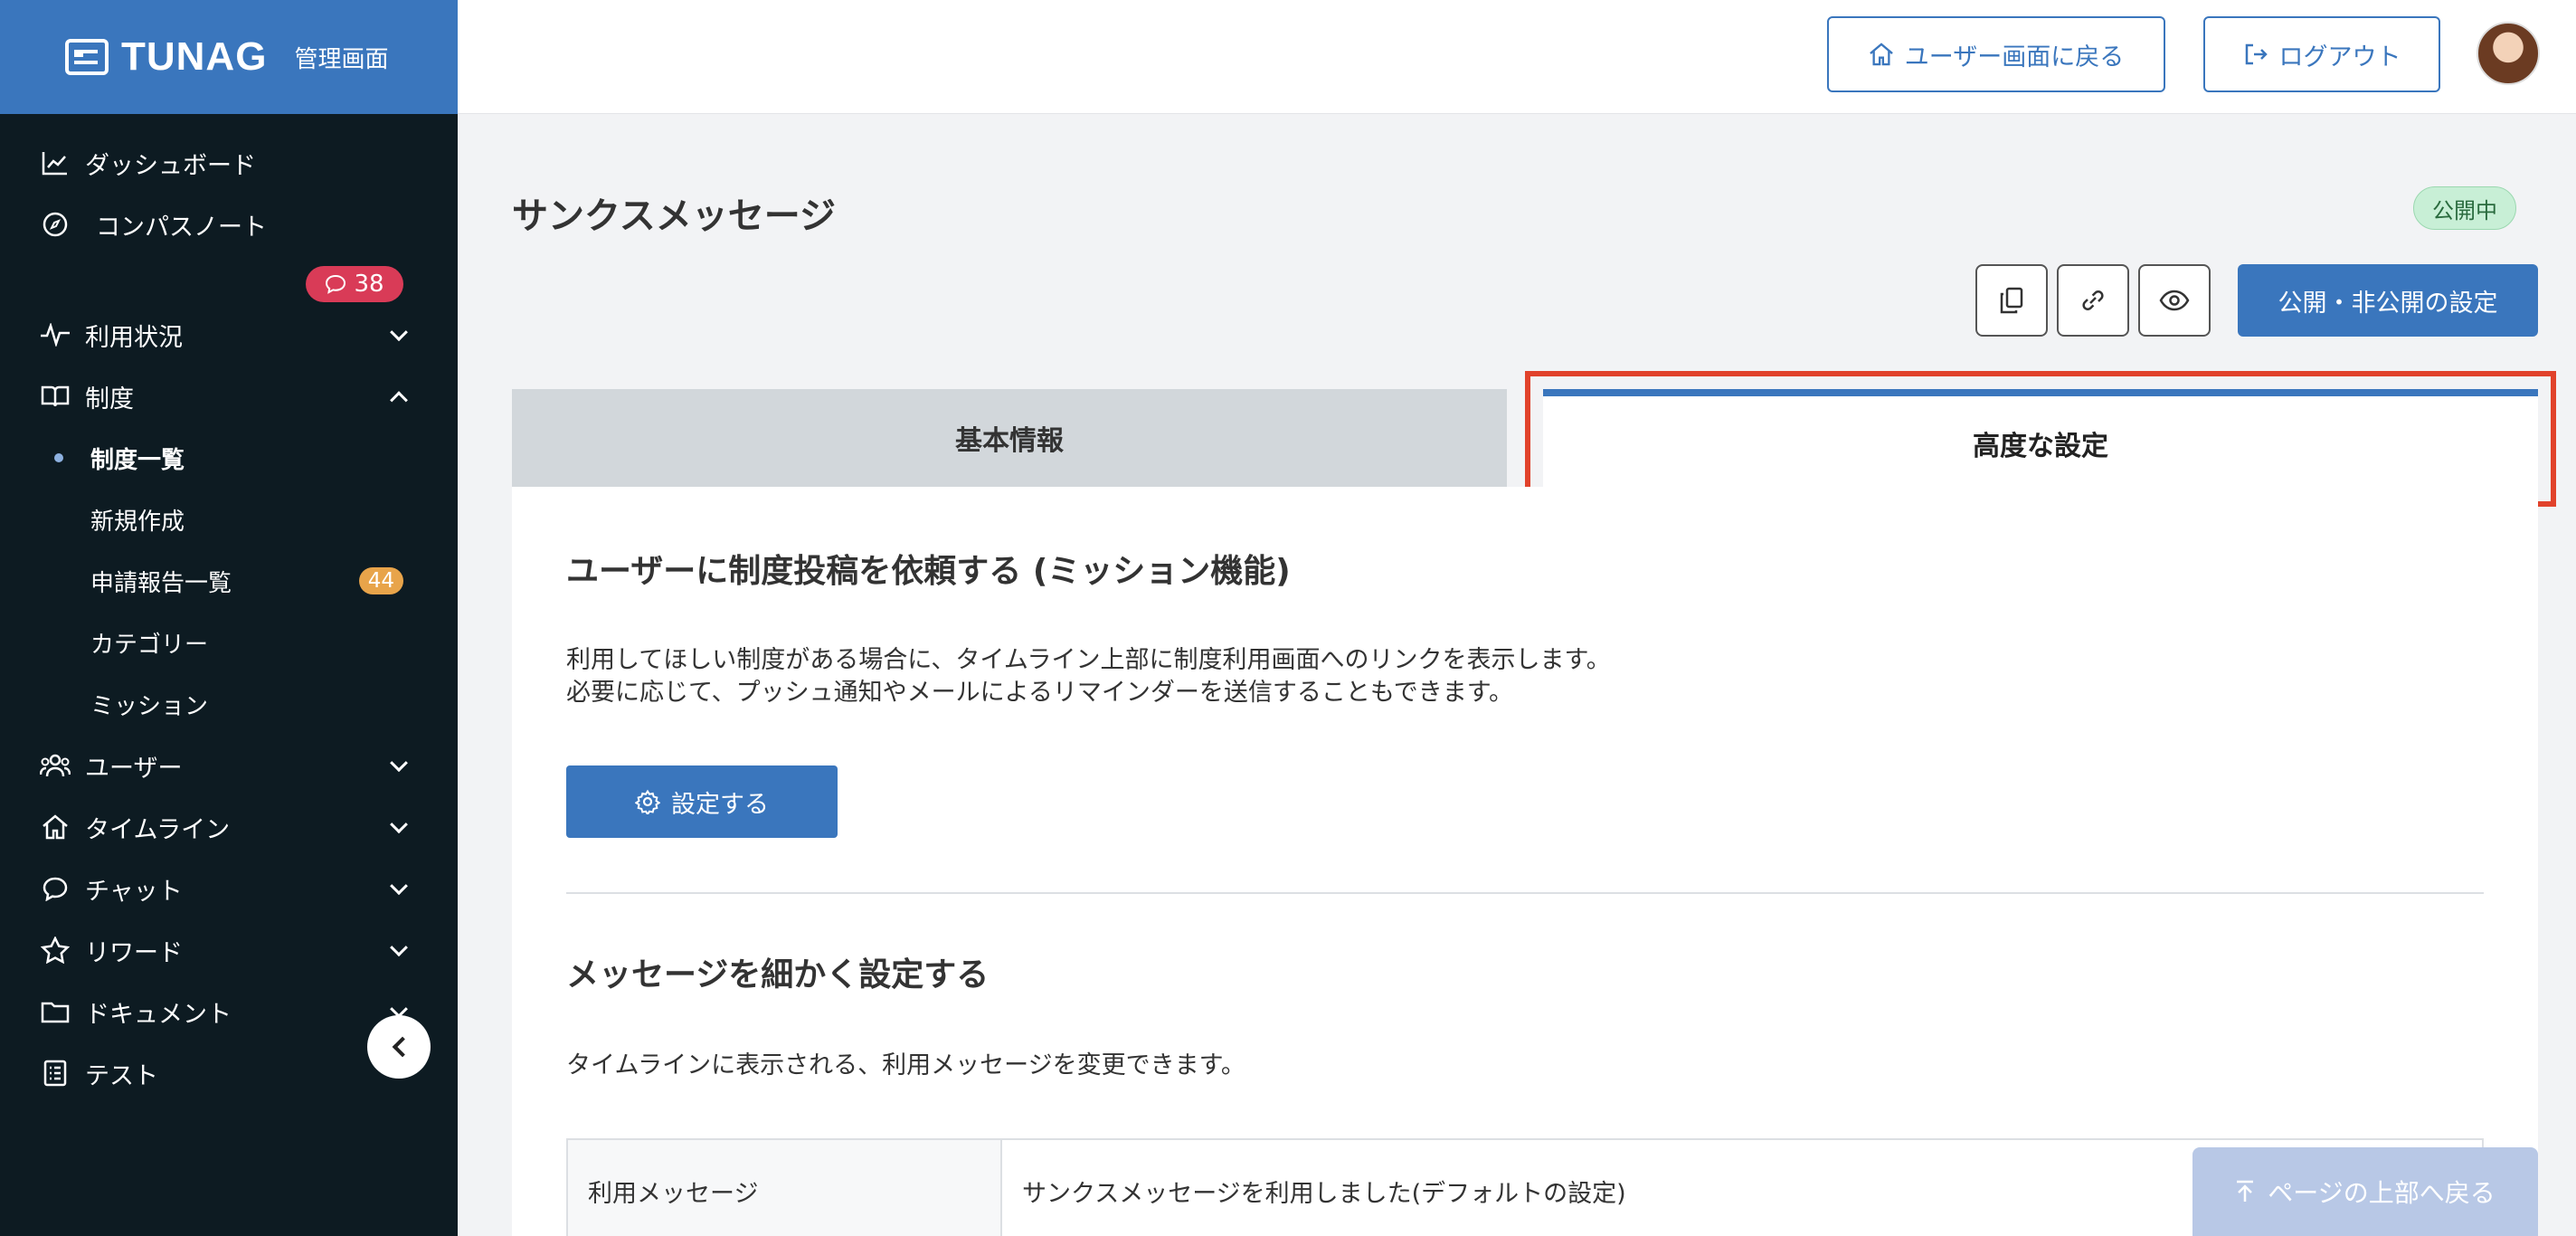 The image size is (2576, 1236). What do you see at coordinates (182, 227) in the screenshot?
I see `sidebar-item-label: コンパスノート` at bounding box center [182, 227].